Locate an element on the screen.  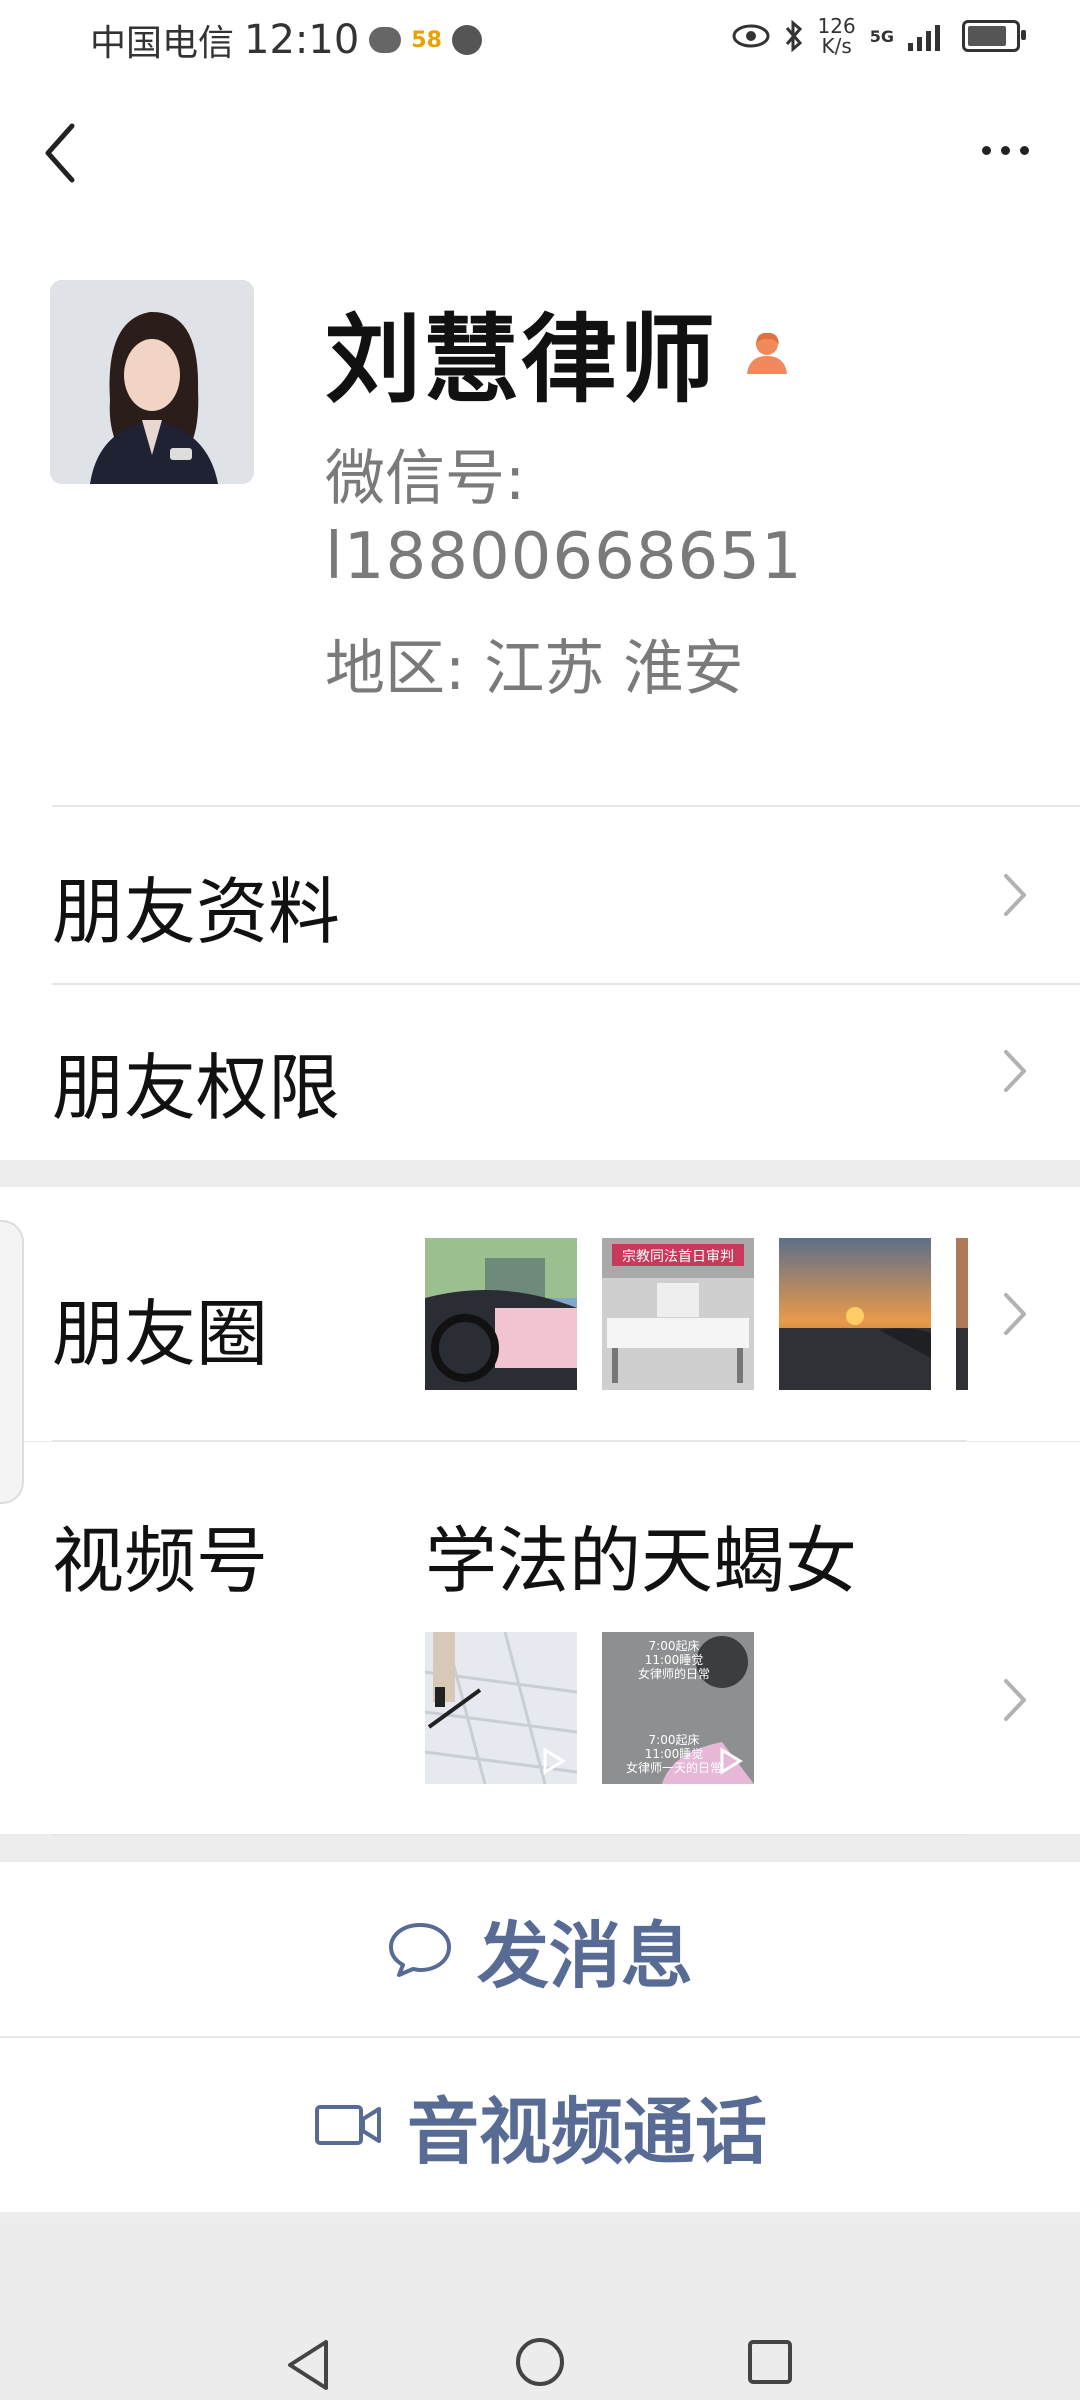
send-message-button: 发消息 is located at coordinates (540, 1949).